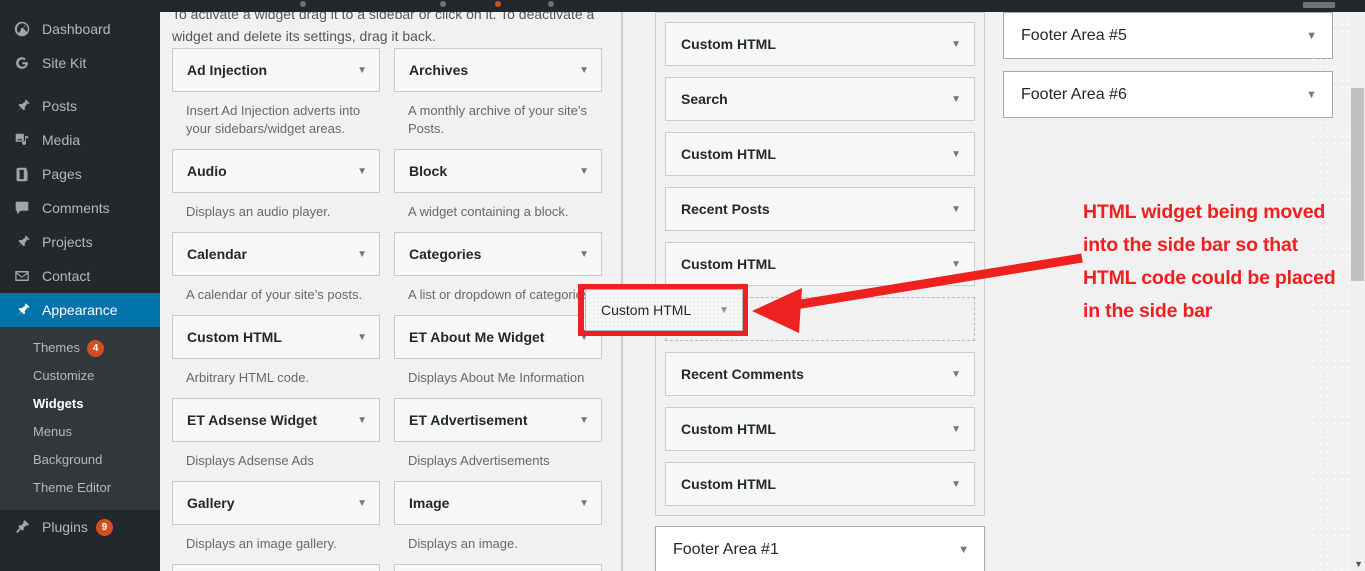  I want to click on plugins-update-badge: 9, so click(104, 527).